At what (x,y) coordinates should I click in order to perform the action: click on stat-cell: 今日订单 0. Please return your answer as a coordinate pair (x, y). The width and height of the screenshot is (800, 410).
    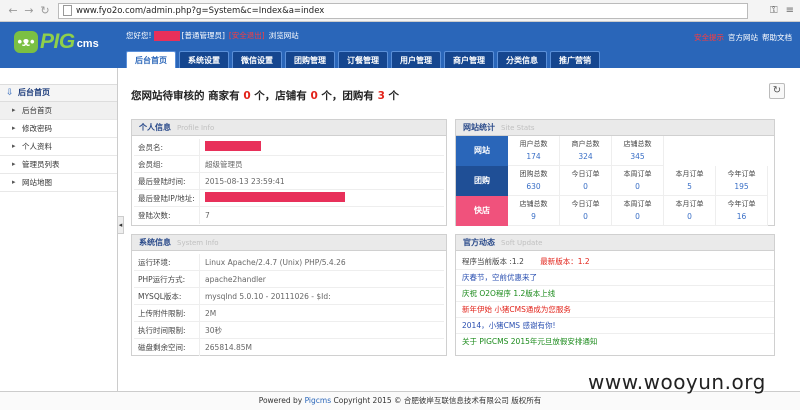
    Looking at the image, I should click on (586, 211).